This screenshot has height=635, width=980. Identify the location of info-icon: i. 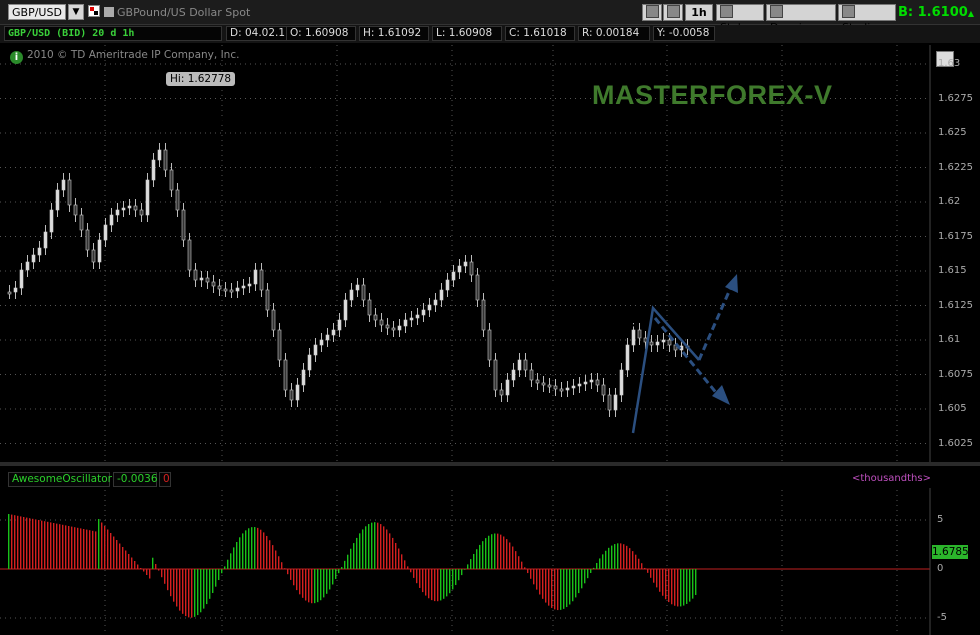
(16, 57).